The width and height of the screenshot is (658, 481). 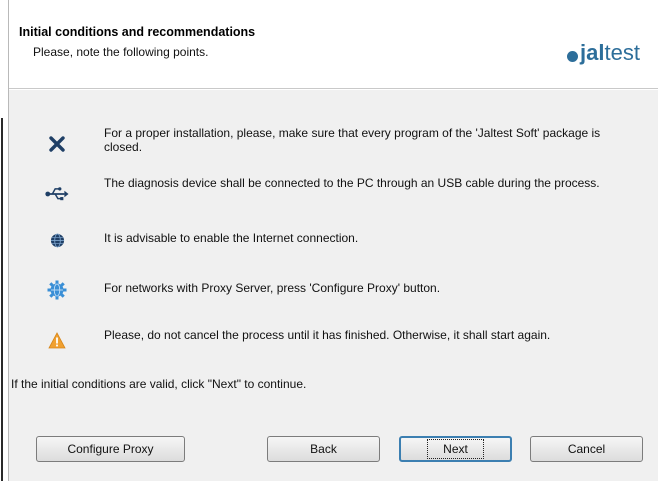 What do you see at coordinates (4, 240) in the screenshot?
I see `window-left-edge` at bounding box center [4, 240].